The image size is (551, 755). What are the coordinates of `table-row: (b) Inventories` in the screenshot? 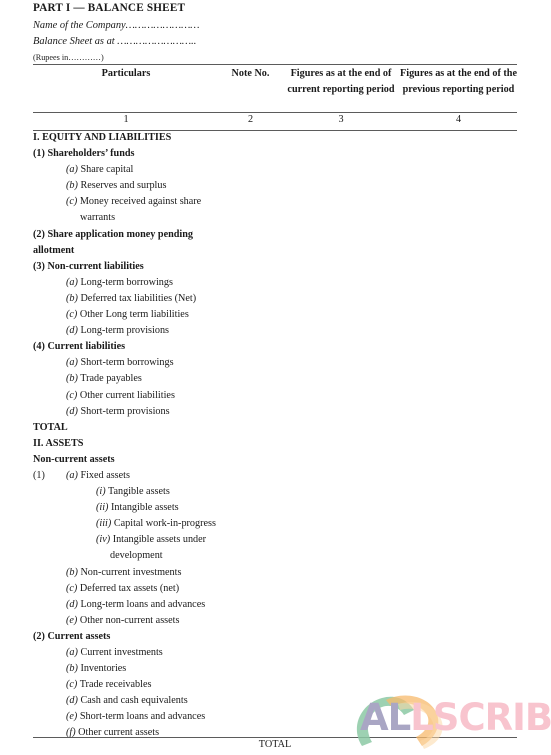 It's located at (275, 671).